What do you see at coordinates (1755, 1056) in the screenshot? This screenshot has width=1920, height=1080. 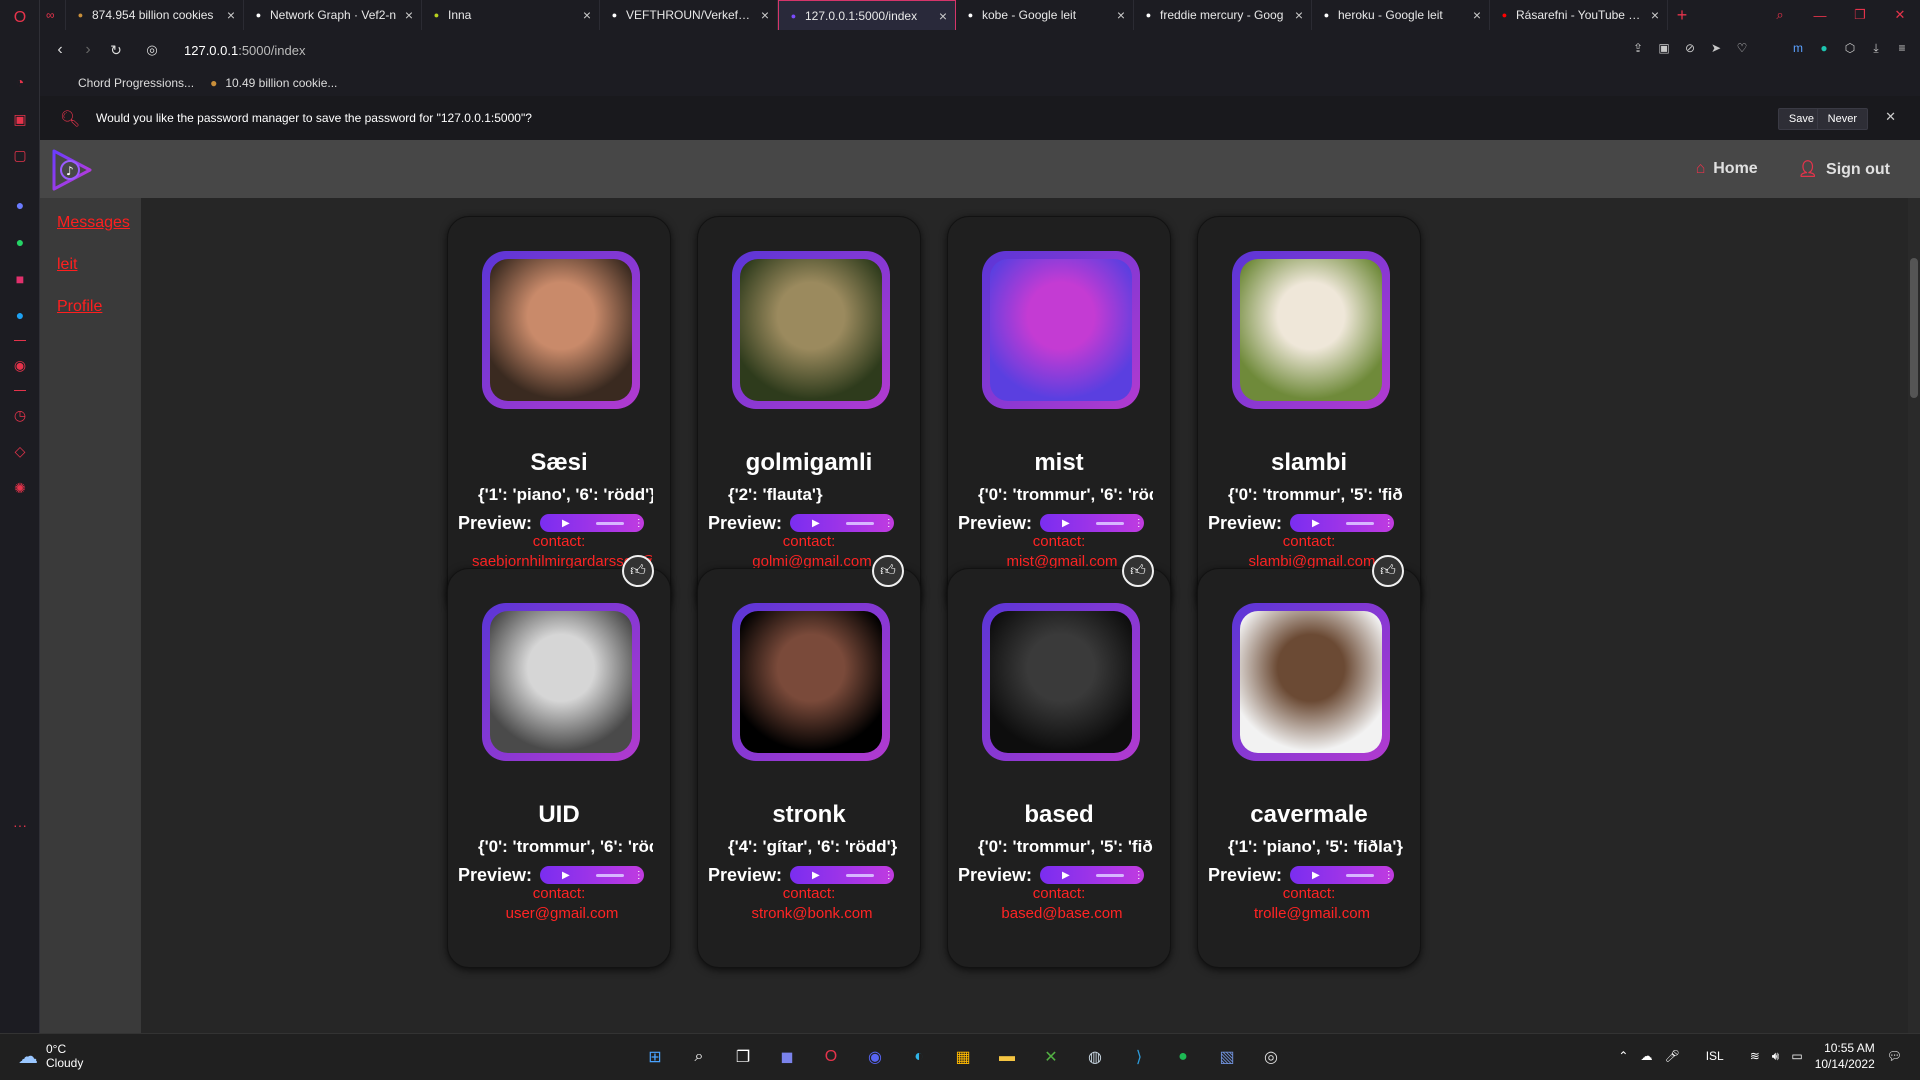 I see `wifi-icon: ≋` at bounding box center [1755, 1056].